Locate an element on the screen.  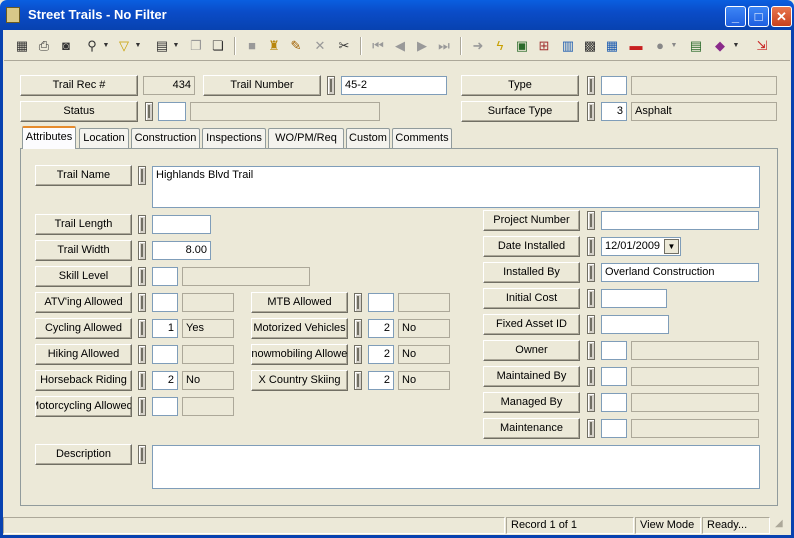
trail-number-label: Trail Number is located at coordinates (262, 85).